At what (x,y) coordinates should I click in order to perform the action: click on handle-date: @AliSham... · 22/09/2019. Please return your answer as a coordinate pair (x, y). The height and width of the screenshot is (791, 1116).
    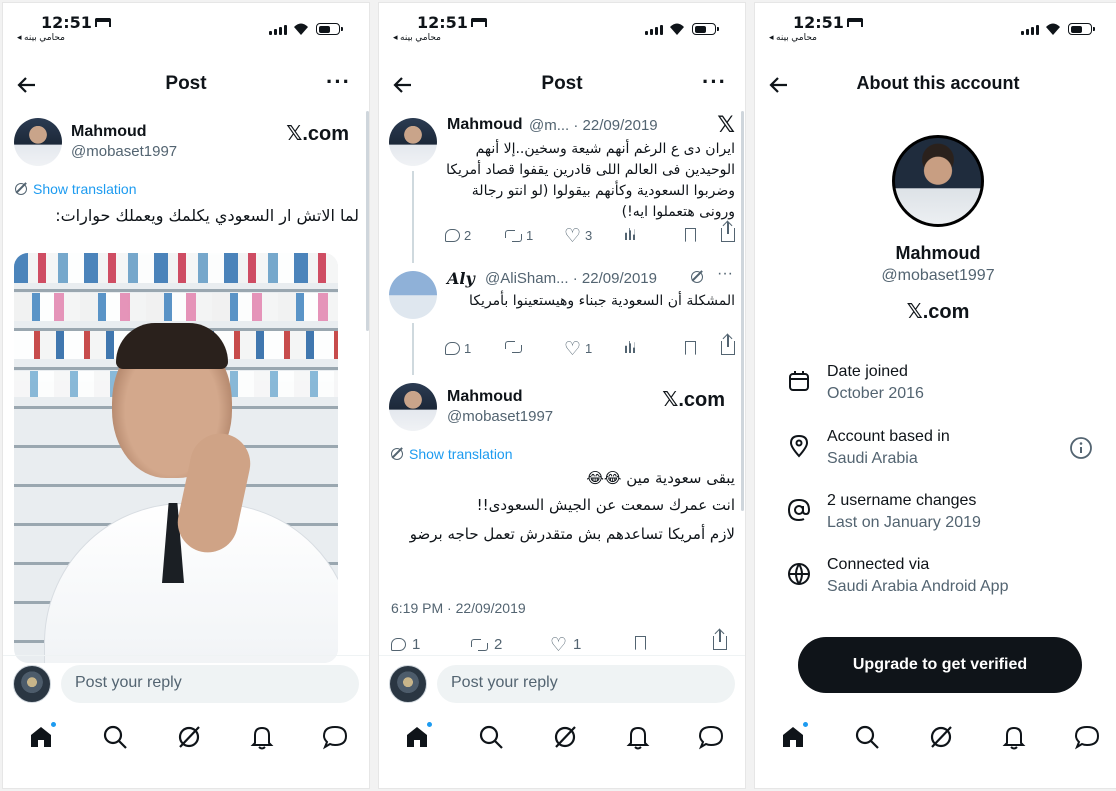
    Looking at the image, I should click on (571, 278).